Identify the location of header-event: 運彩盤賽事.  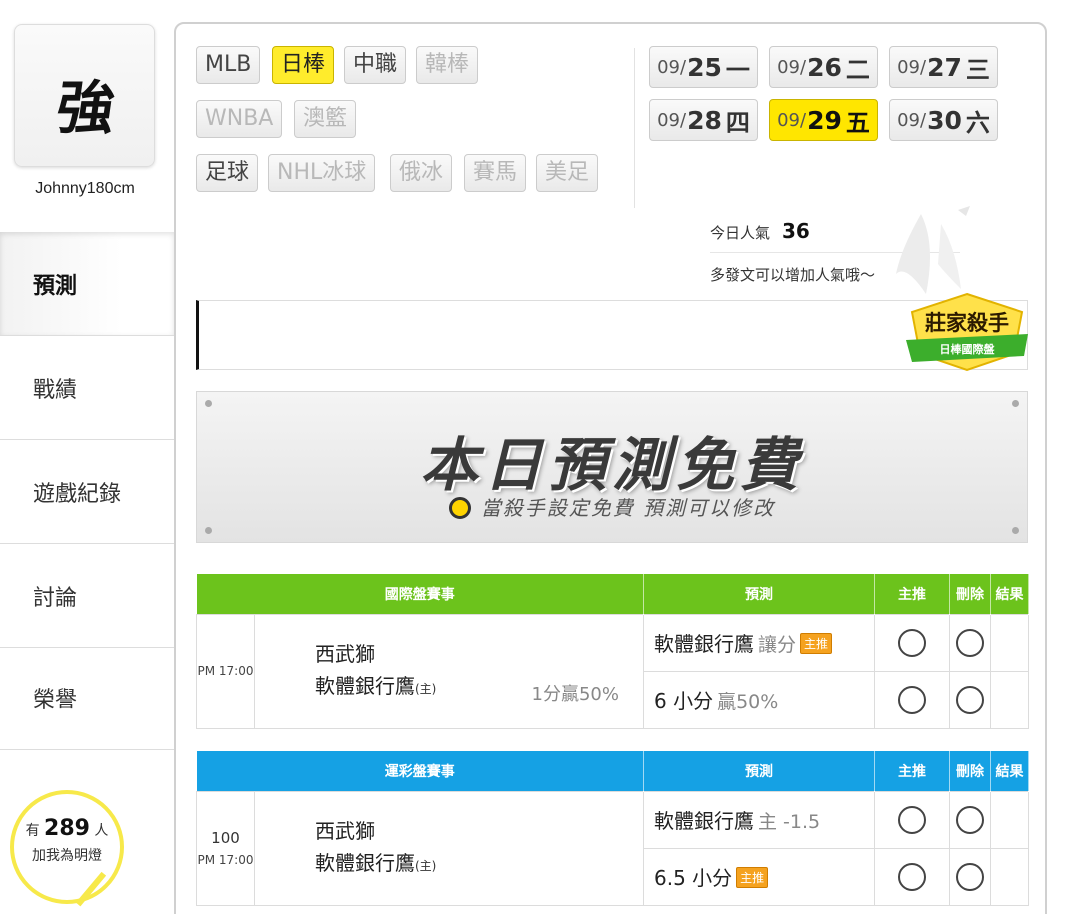
(420, 771).